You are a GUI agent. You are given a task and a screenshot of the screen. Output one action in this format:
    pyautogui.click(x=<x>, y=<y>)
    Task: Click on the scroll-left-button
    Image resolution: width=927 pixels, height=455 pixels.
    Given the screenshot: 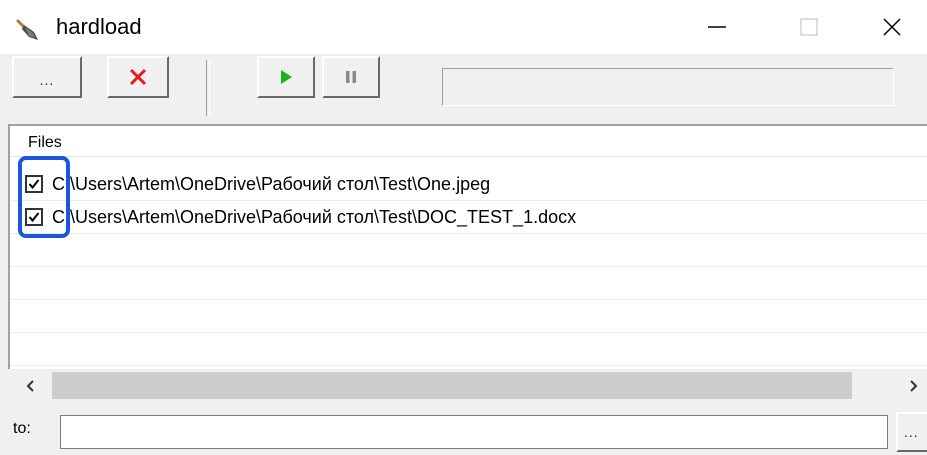 What is the action you would take?
    pyautogui.click(x=31, y=386)
    